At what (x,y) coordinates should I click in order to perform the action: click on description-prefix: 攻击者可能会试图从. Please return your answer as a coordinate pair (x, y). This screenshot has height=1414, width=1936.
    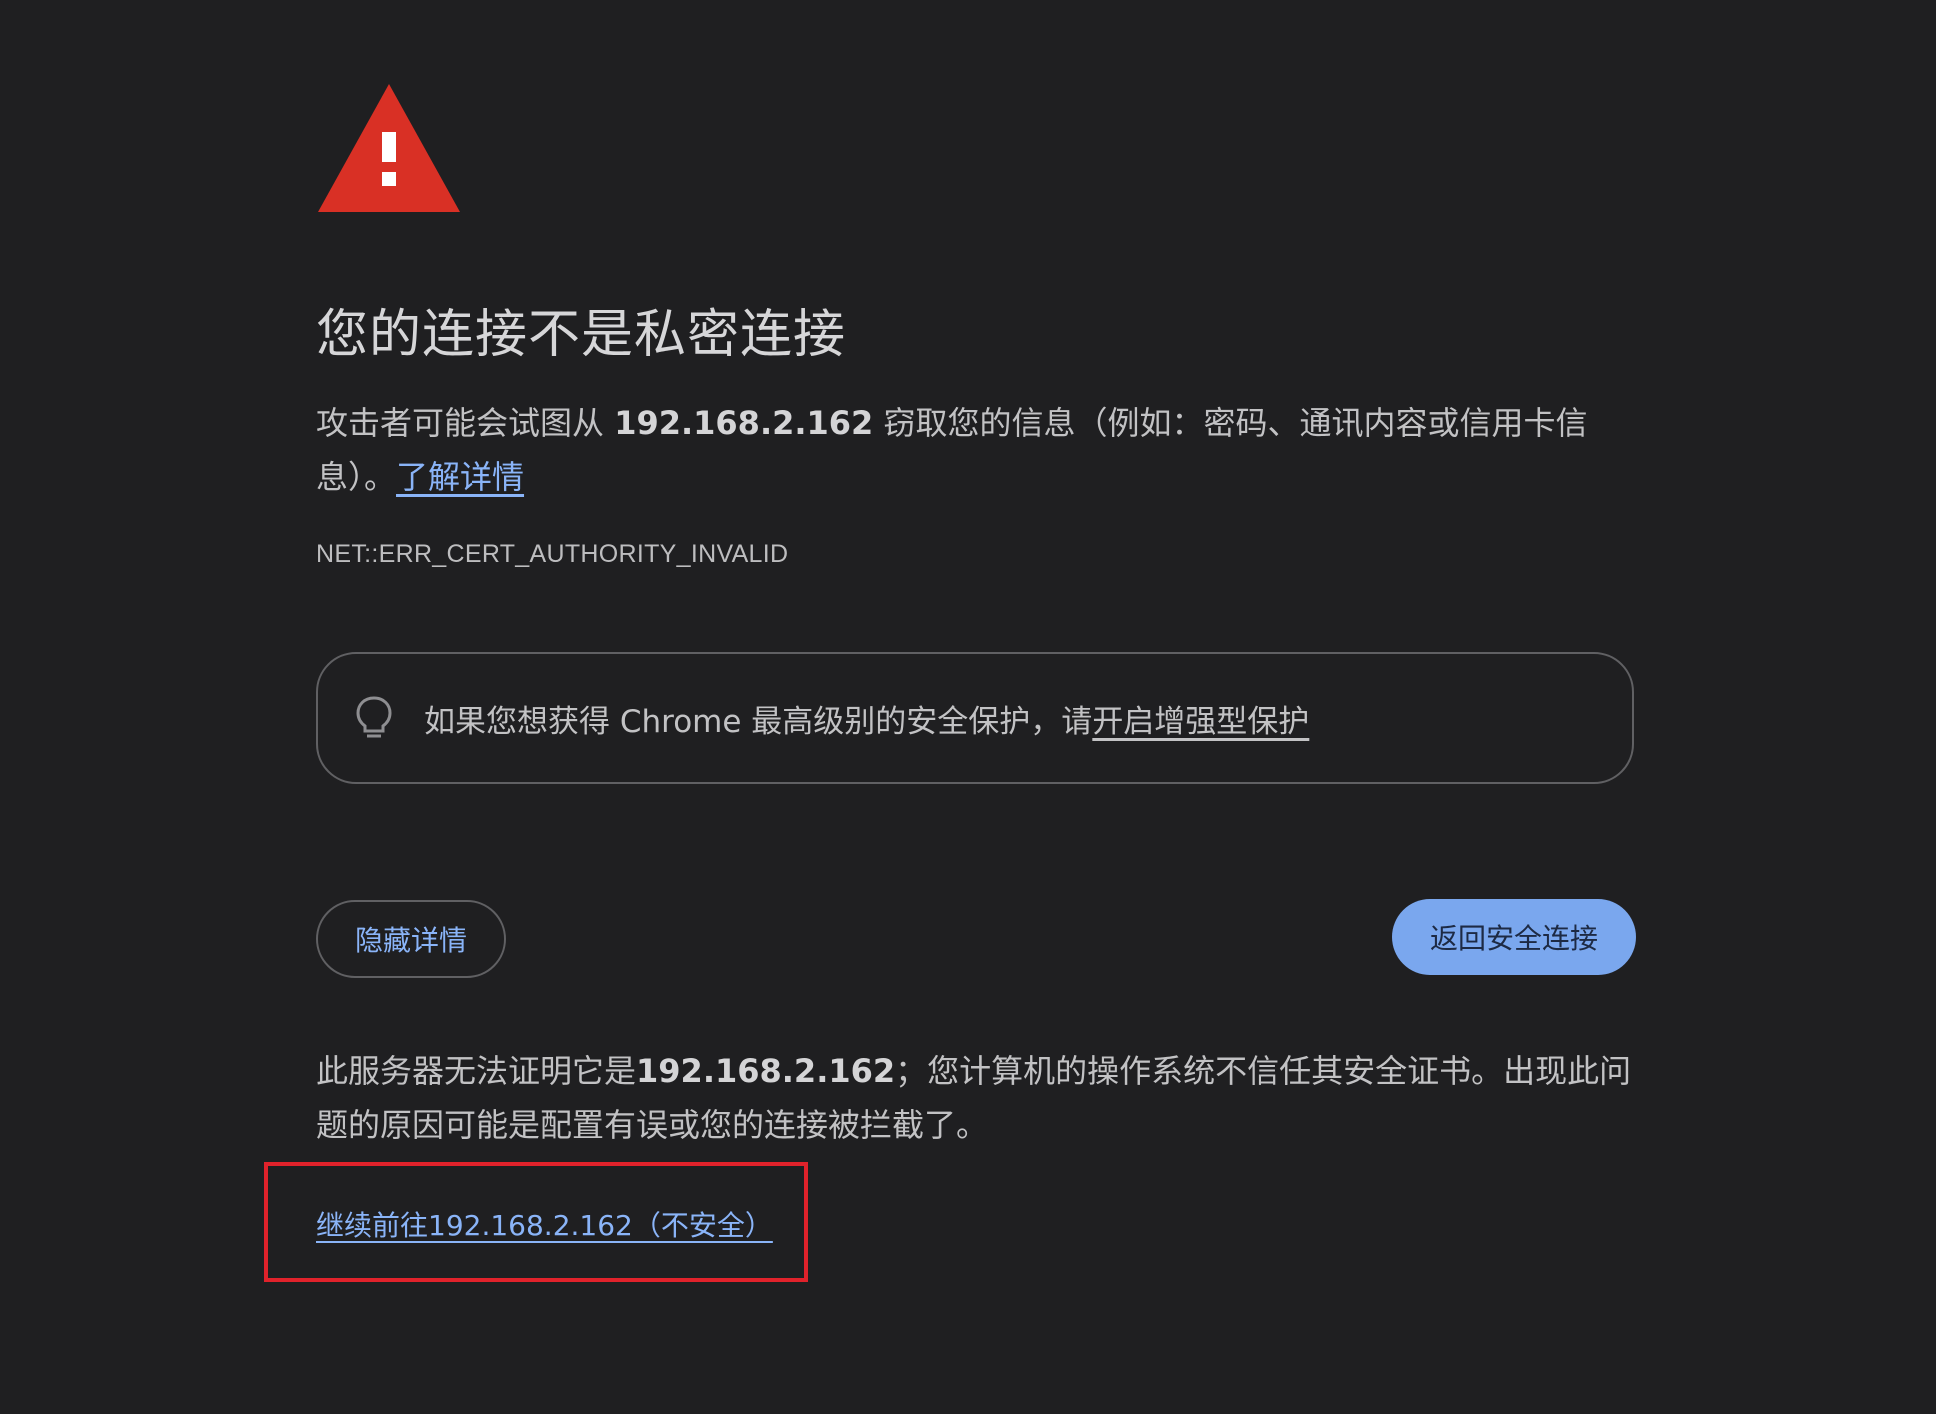
    Looking at the image, I should click on (465, 423).